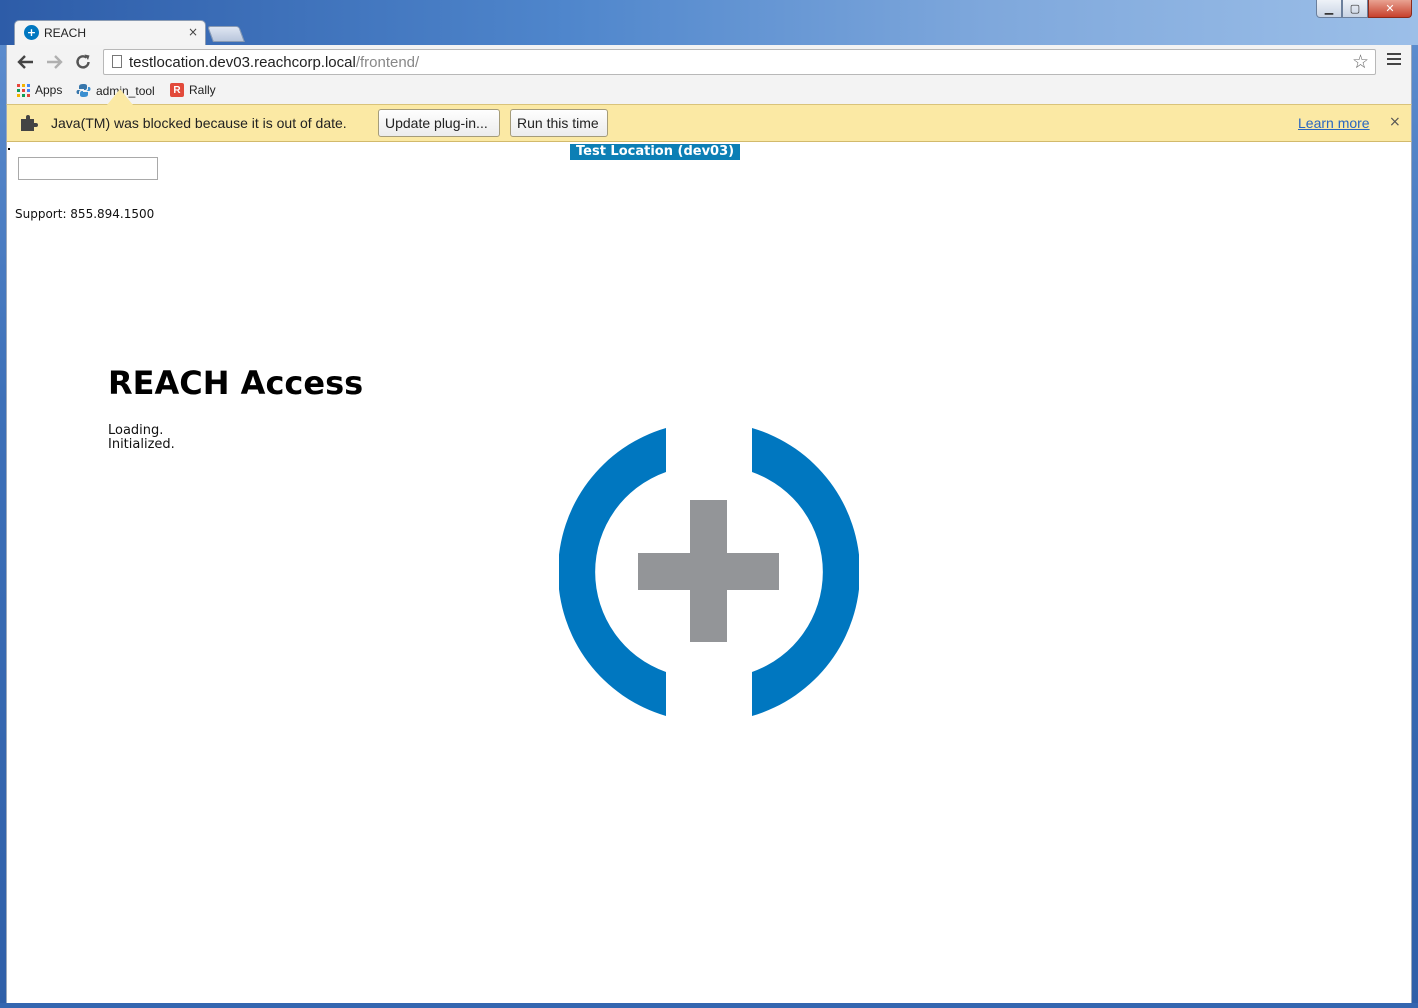  Describe the element at coordinates (29, 123) in the screenshot. I see `puzzle-piece-icon` at that location.